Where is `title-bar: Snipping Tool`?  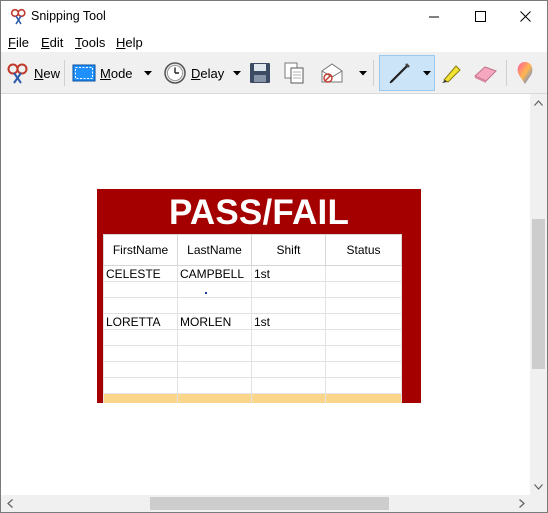
title-bar: Snipping Tool is located at coordinates (274, 16).